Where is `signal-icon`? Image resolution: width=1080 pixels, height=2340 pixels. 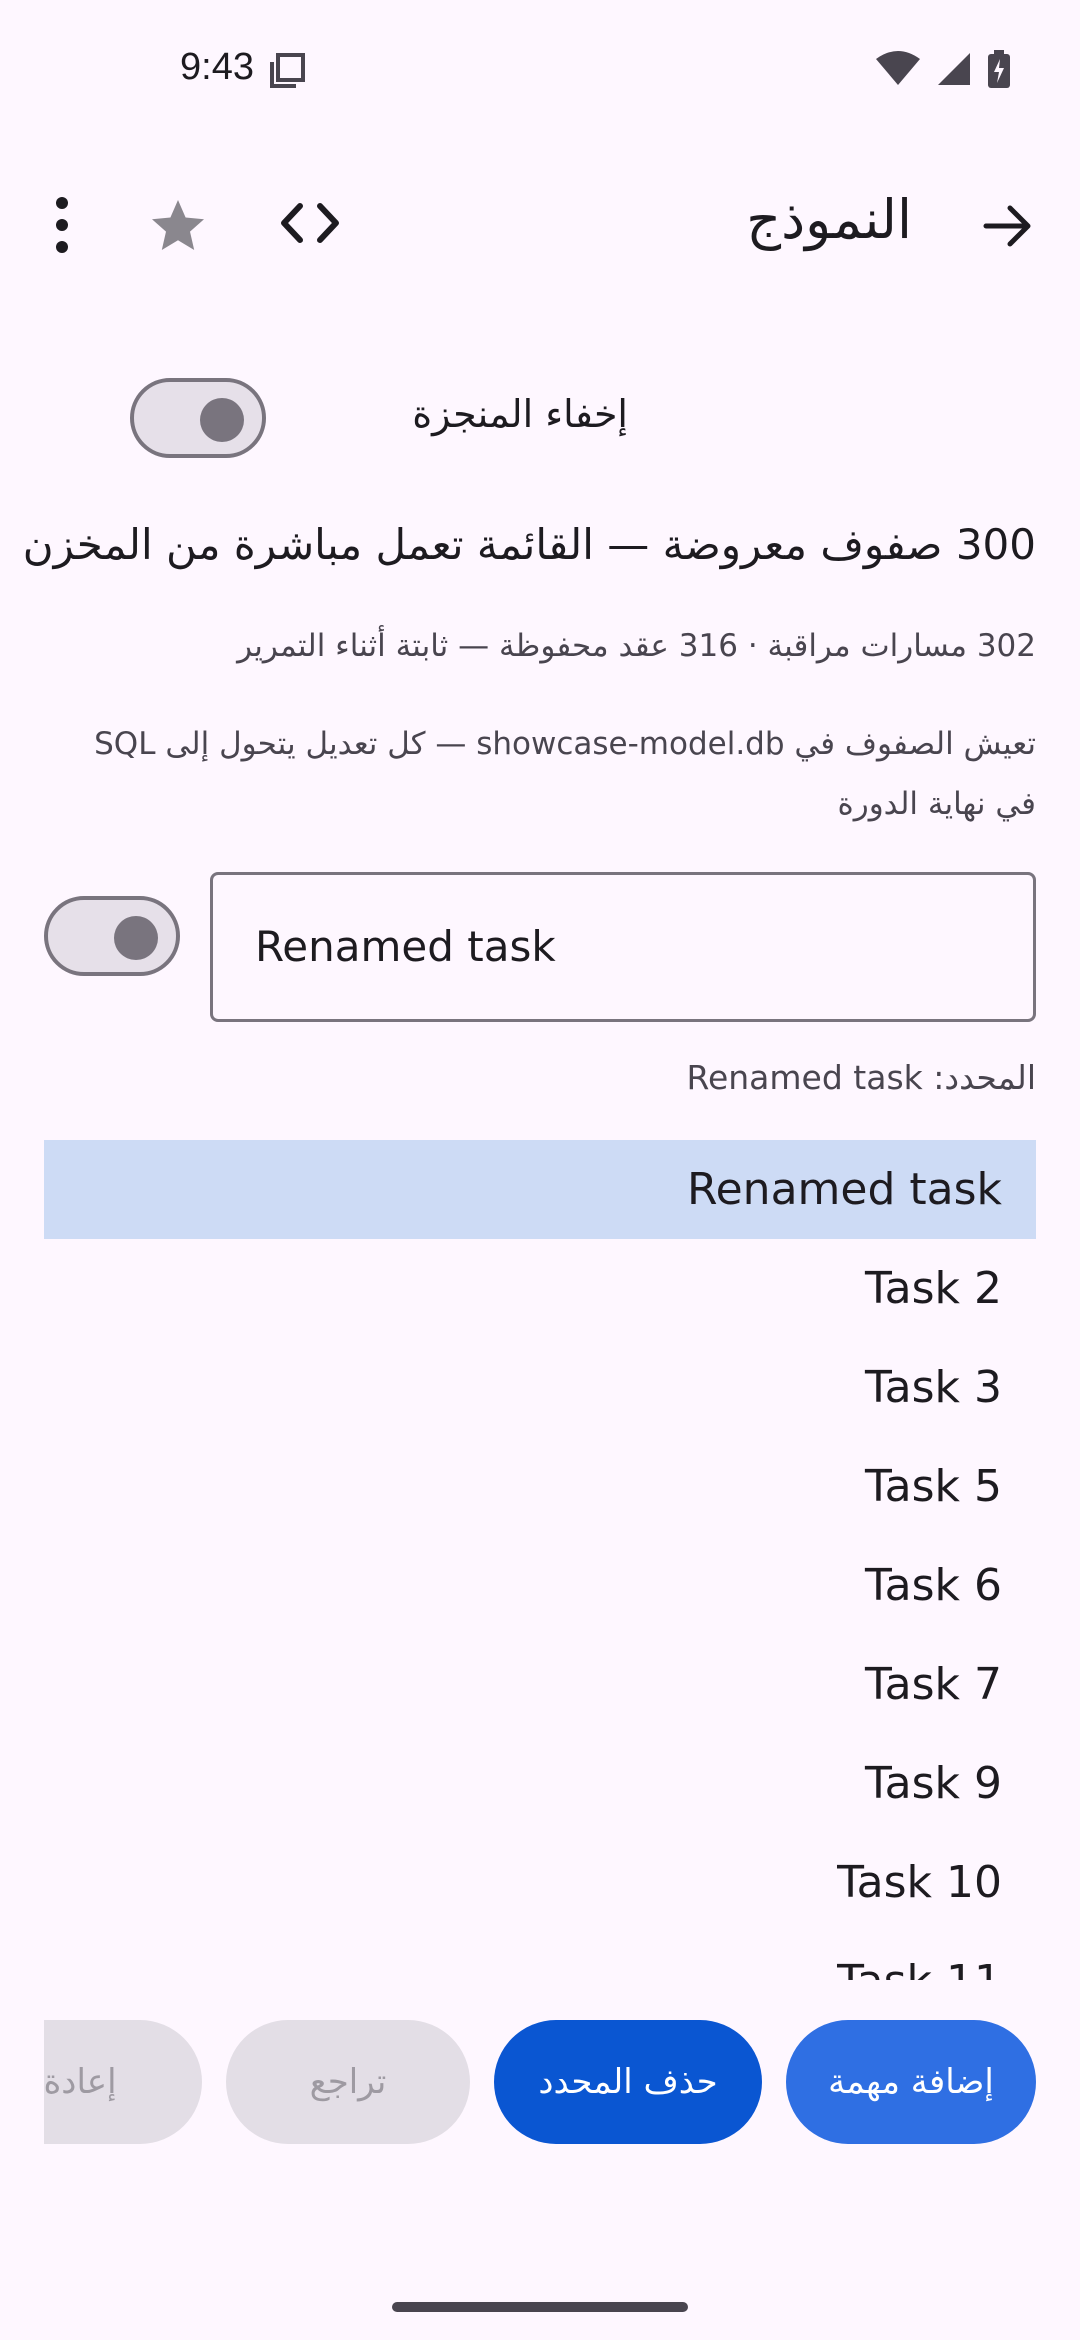 signal-icon is located at coordinates (954, 69).